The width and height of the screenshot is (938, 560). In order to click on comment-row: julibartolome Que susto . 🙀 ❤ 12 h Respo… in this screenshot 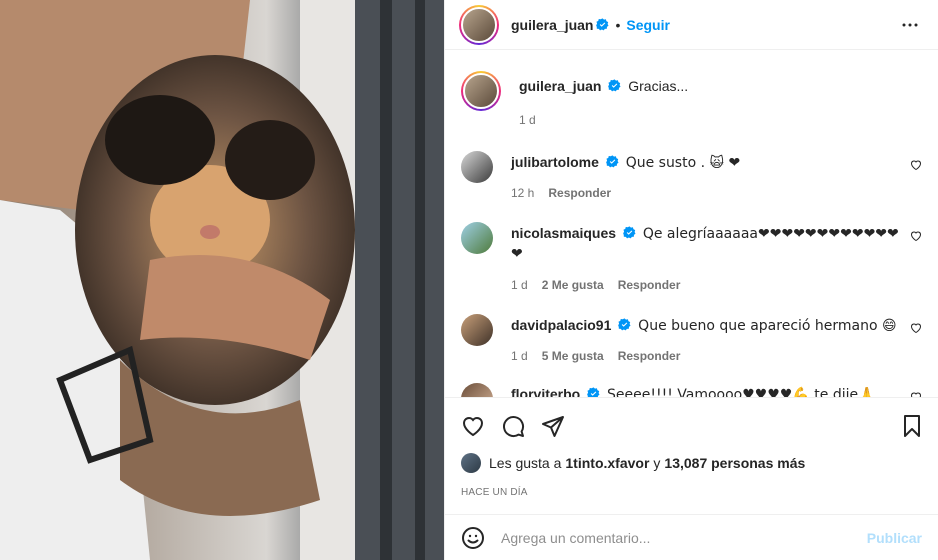, I will do `click(692, 176)`.